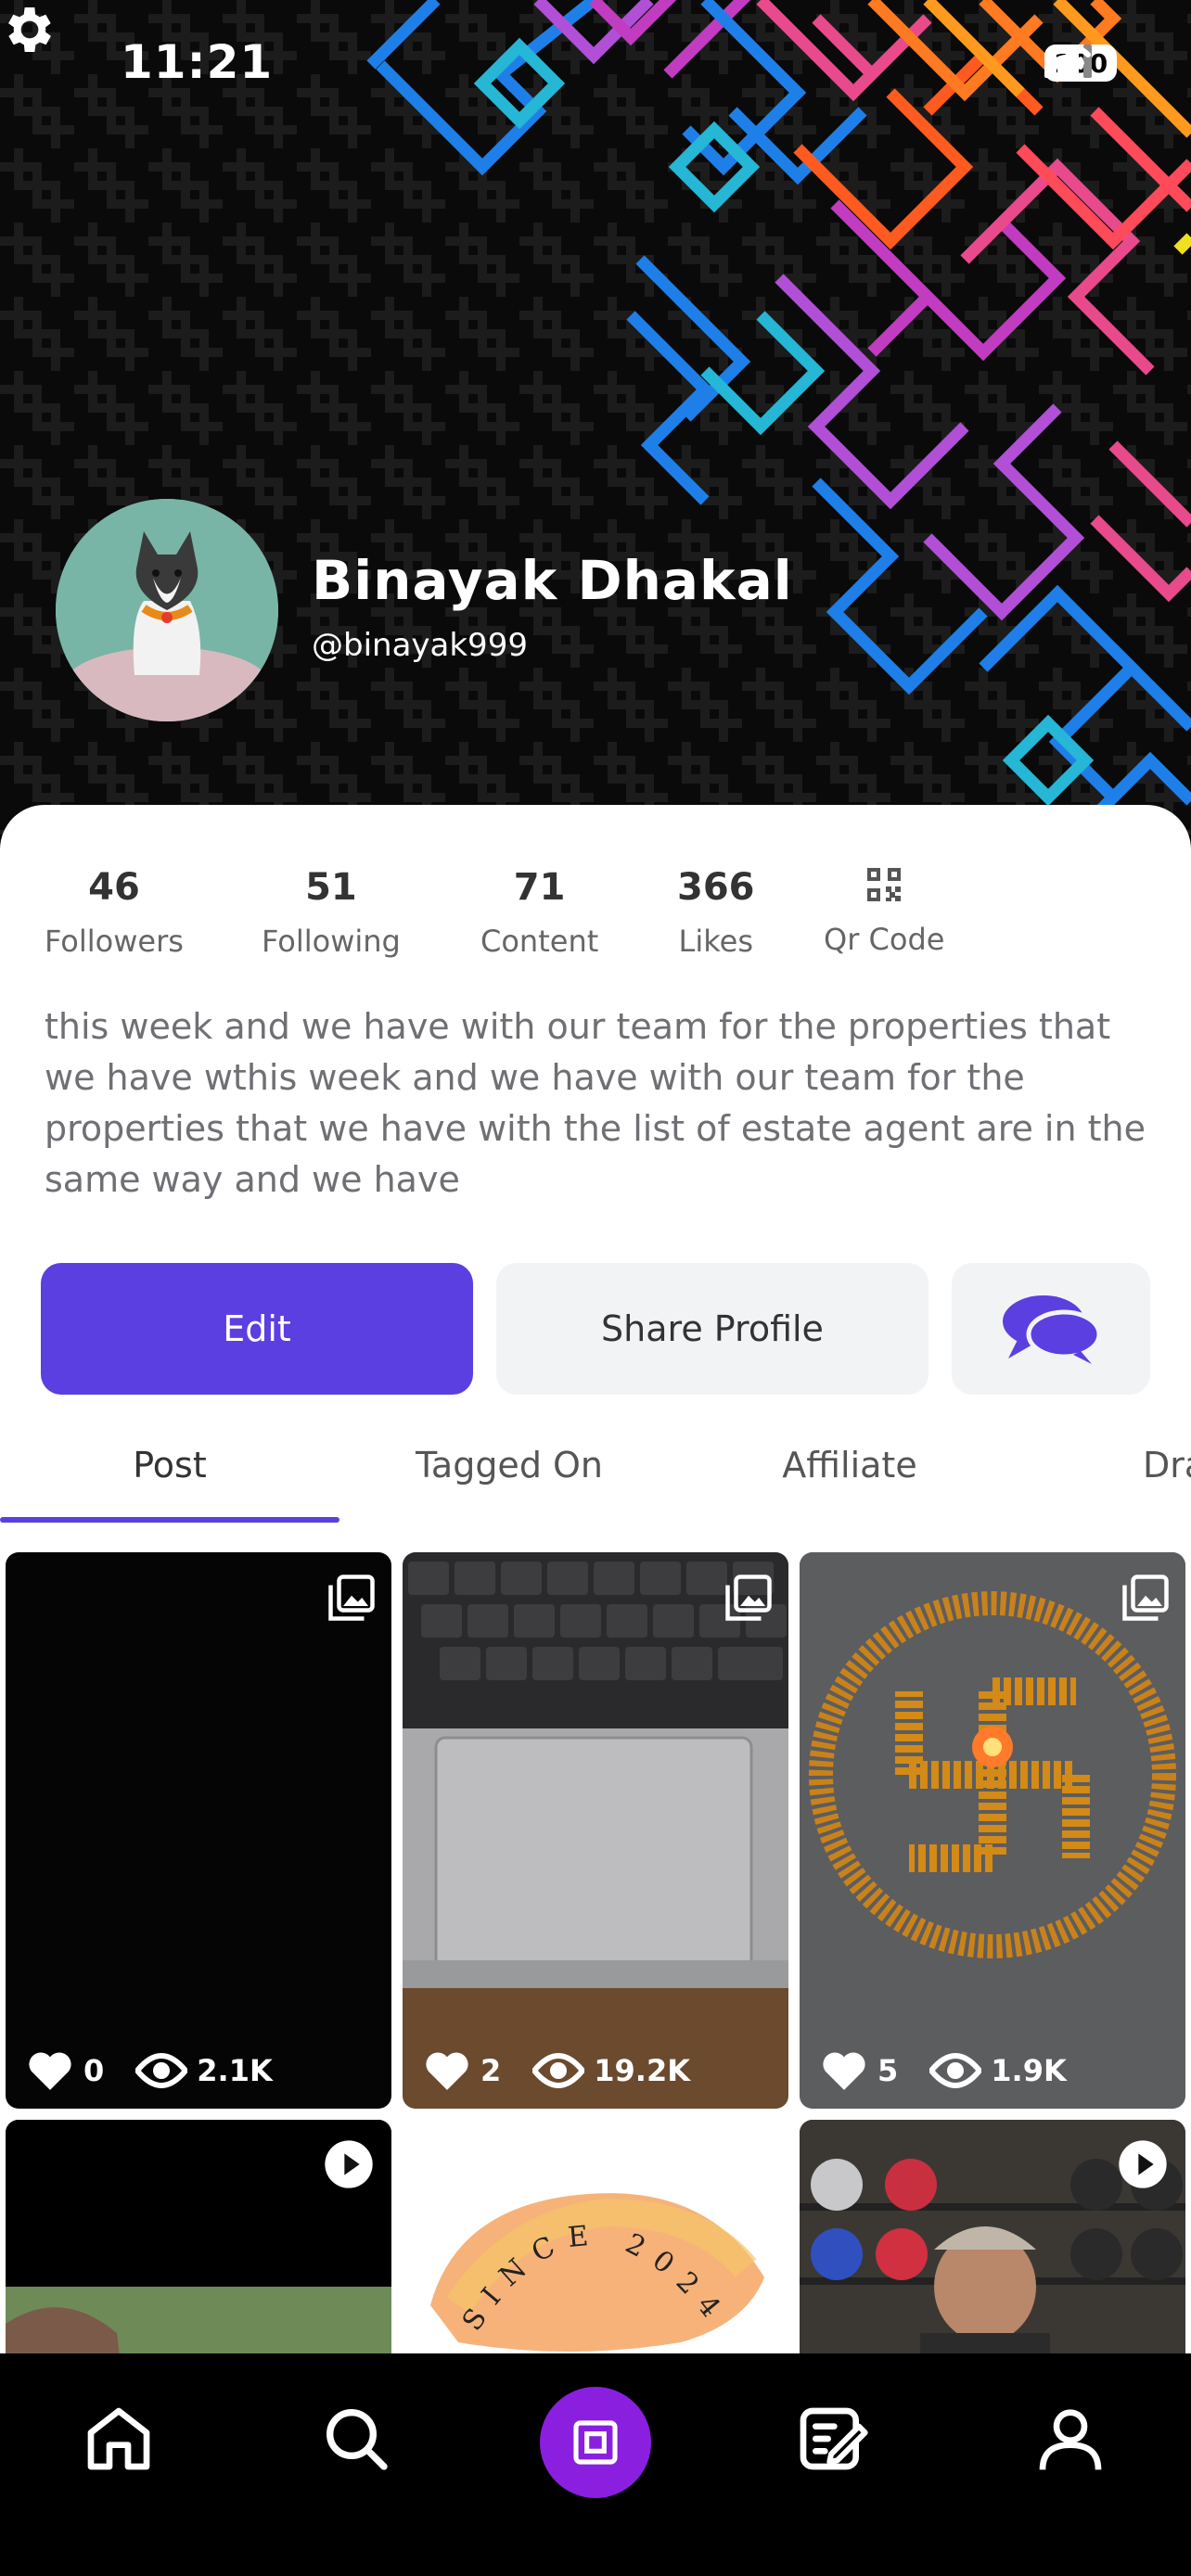 The image size is (1191, 2576). Describe the element at coordinates (114, 913) in the screenshot. I see `stat-followers: 46 Followers` at that location.